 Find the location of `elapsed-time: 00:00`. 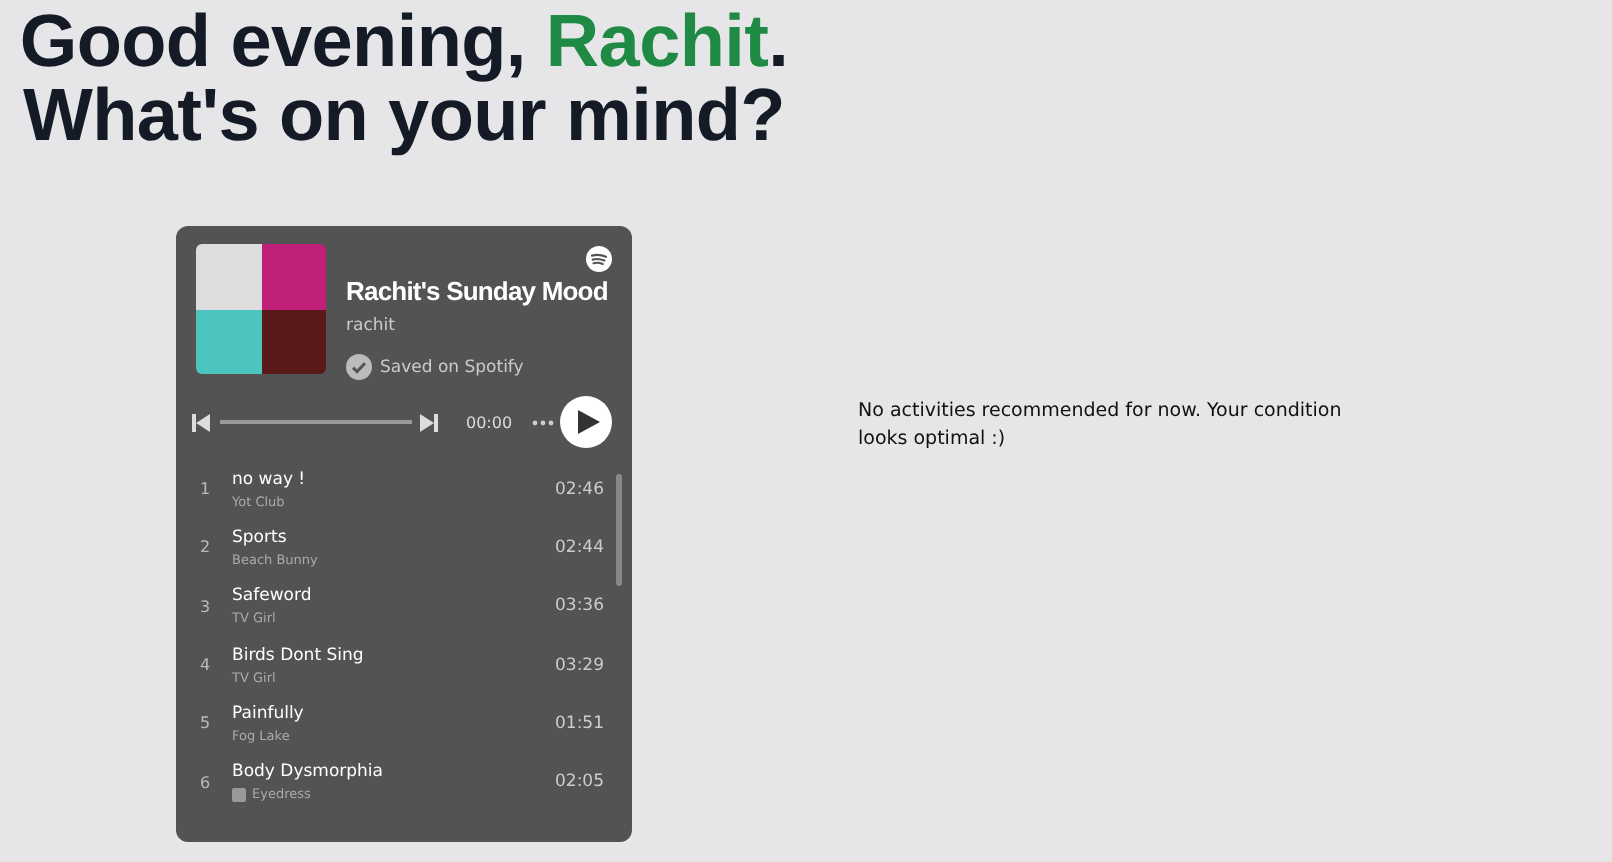

elapsed-time: 00:00 is located at coordinates (489, 422).